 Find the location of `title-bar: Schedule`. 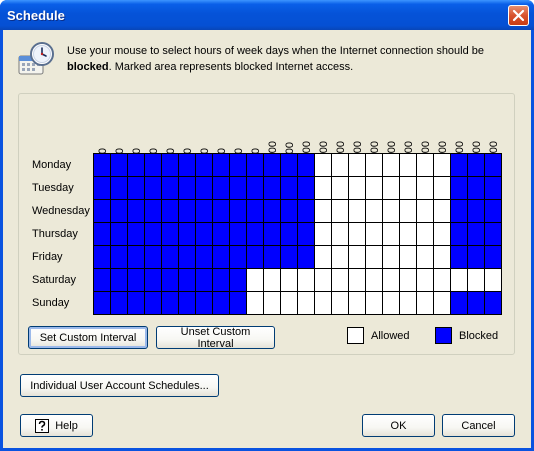

title-bar: Schedule is located at coordinates (267, 15).